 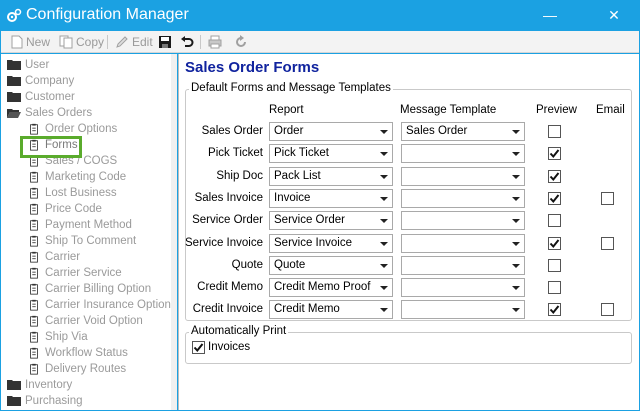 I want to click on new-button: New, so click(x=30, y=42).